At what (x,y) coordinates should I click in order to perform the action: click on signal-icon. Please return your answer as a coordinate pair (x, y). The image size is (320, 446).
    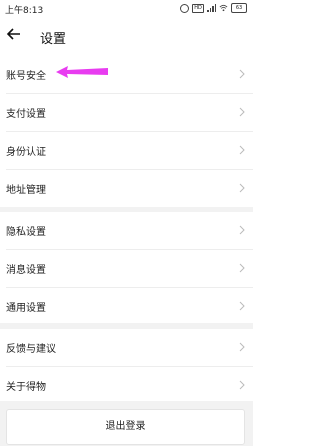
    Looking at the image, I should click on (211, 8).